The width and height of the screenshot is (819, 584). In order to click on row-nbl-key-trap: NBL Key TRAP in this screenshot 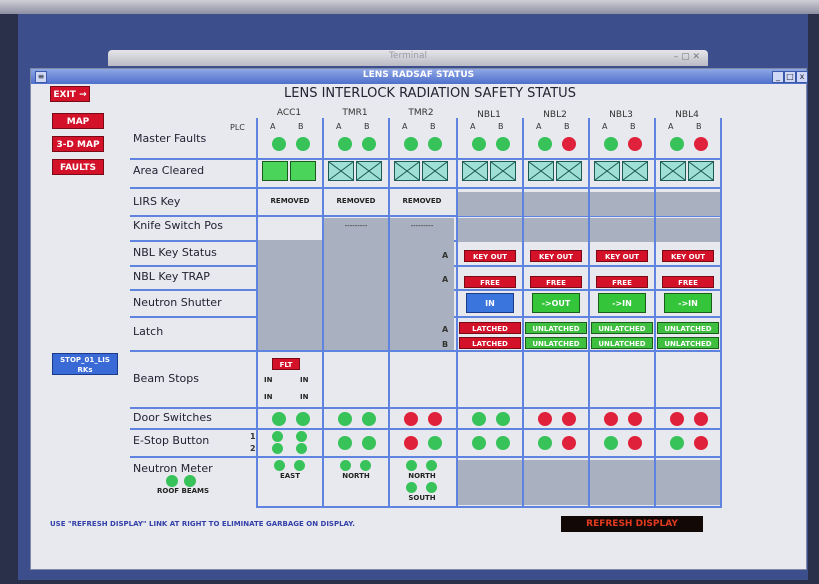, I will do `click(171, 276)`.